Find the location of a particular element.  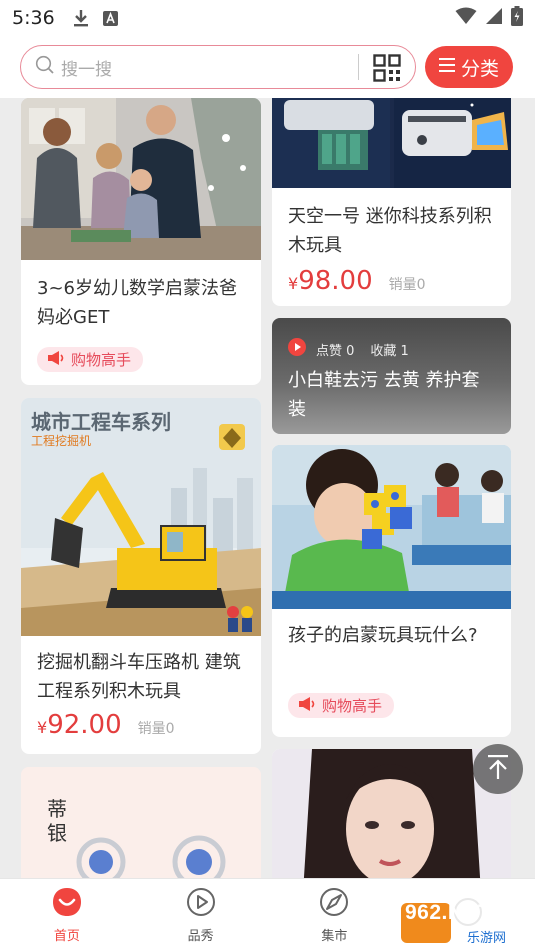

category-button: 分类 is located at coordinates (469, 67).